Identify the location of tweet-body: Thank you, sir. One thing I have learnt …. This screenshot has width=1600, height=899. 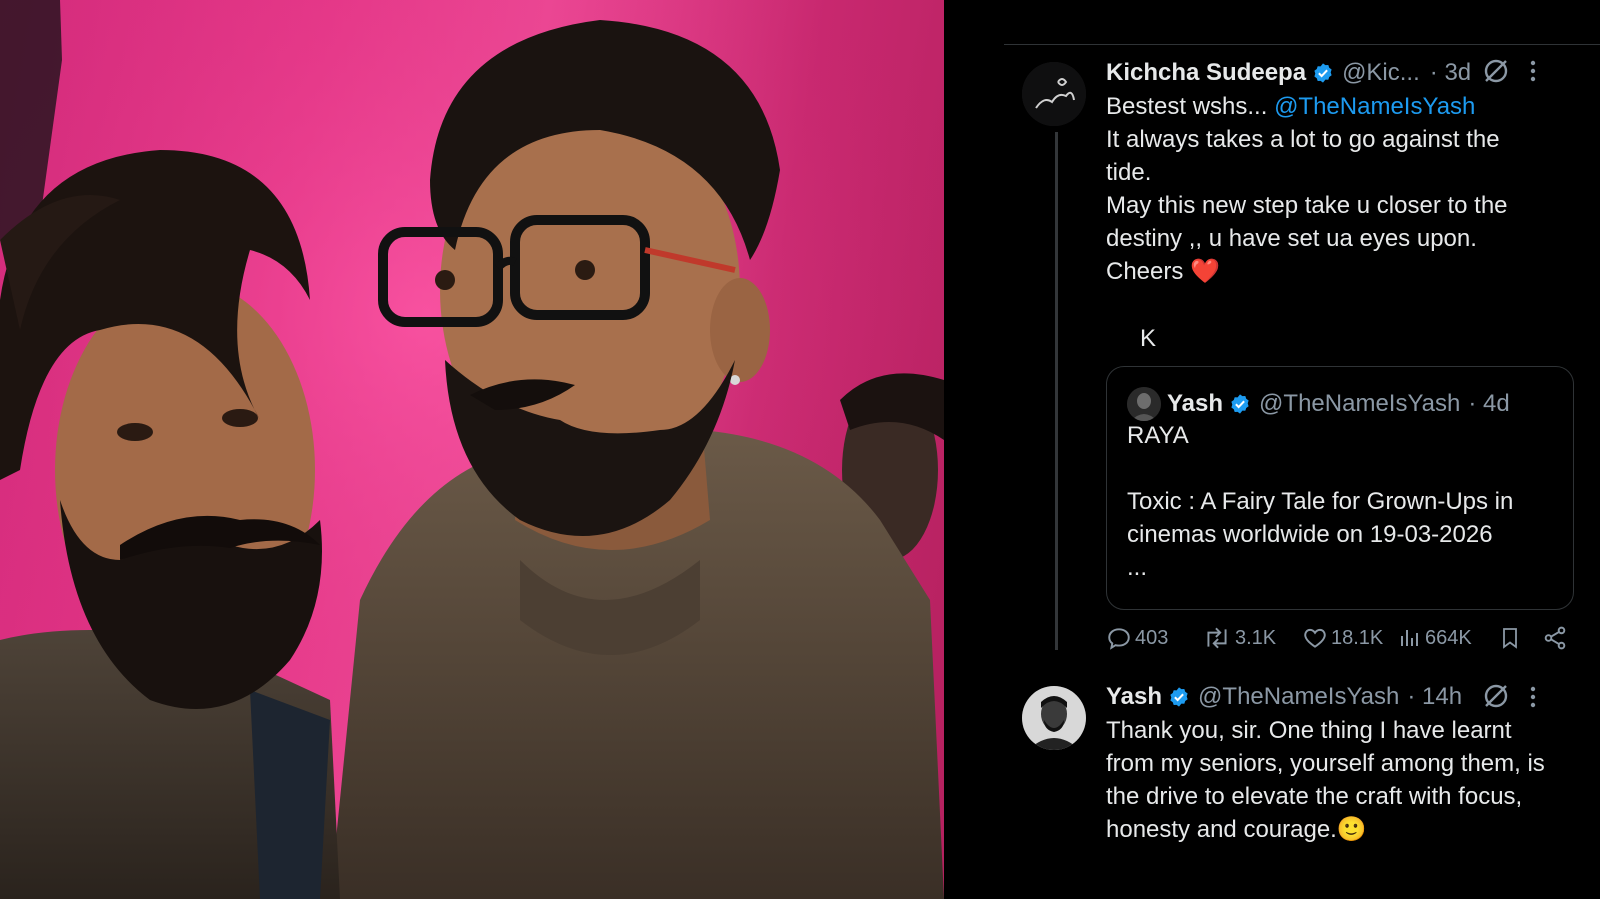
(1346, 780).